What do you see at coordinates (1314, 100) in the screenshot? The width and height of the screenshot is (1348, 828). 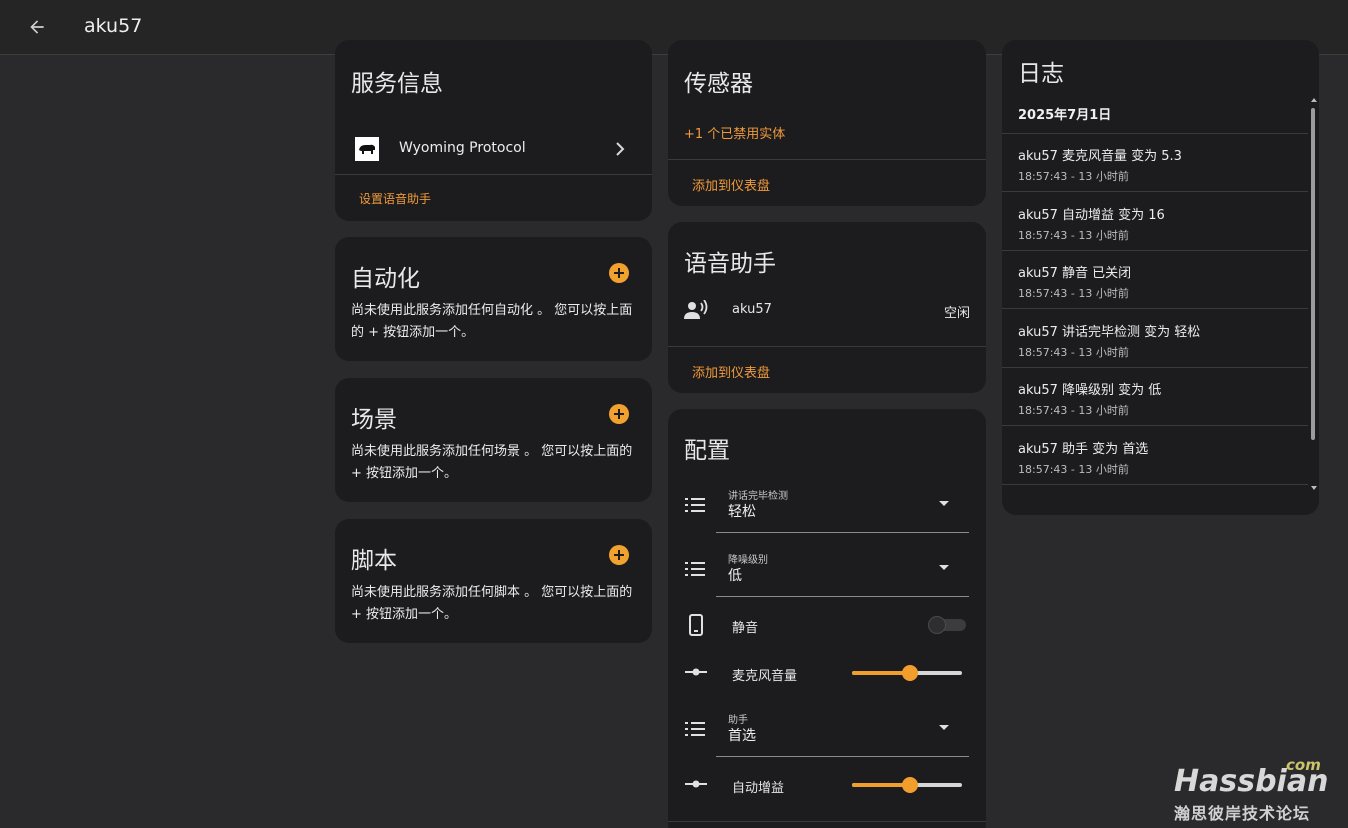 I see `scroll-up-icon` at bounding box center [1314, 100].